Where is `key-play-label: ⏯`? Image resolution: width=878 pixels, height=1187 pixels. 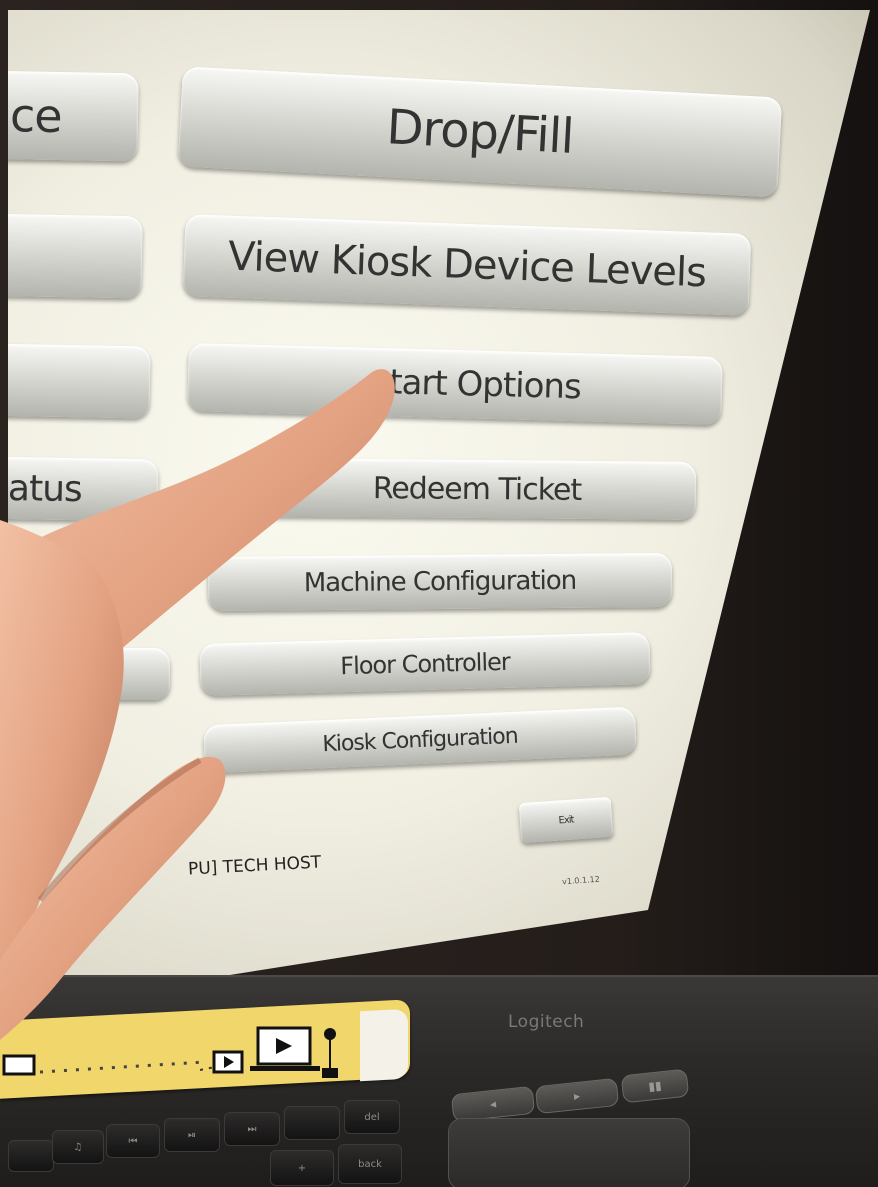
key-play-label: ⏯ is located at coordinates (192, 1135).